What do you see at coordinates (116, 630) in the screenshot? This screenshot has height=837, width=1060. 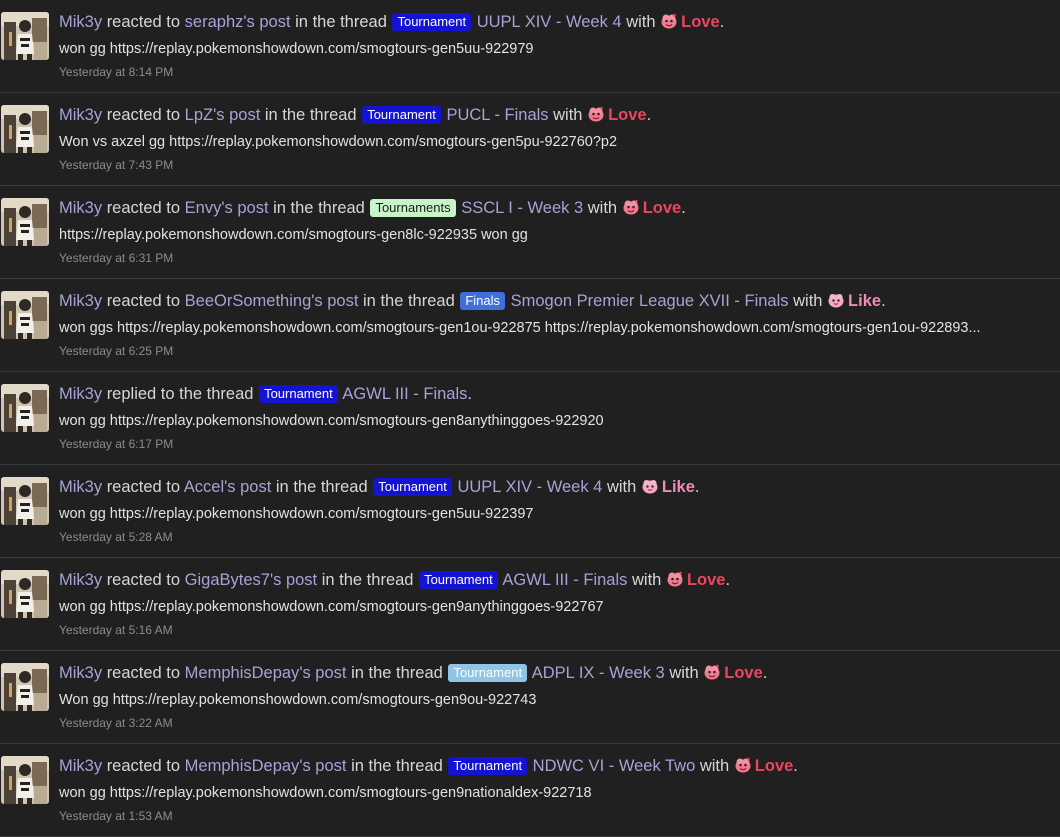 I see `timestamp: Yesterday at 5:16 AM` at bounding box center [116, 630].